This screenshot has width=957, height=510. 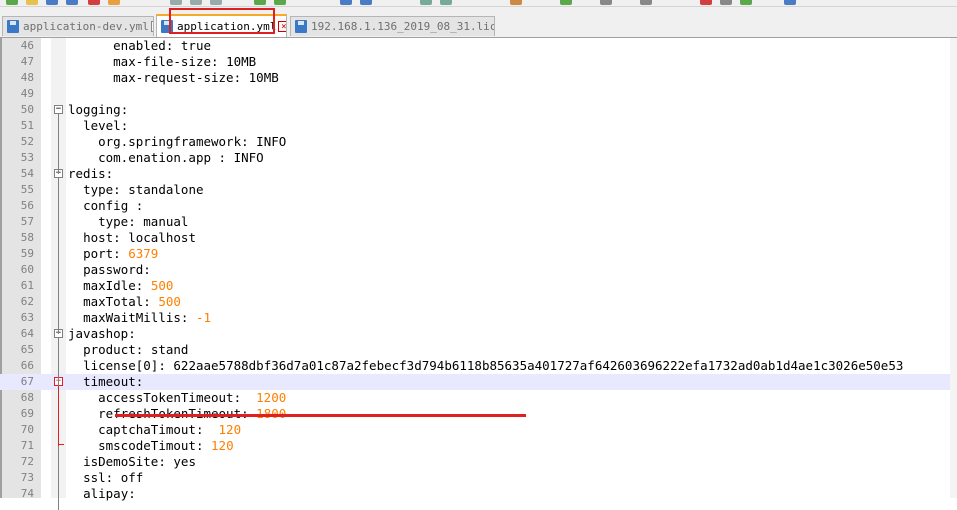 I want to click on code-line: 49, so click(x=478, y=94).